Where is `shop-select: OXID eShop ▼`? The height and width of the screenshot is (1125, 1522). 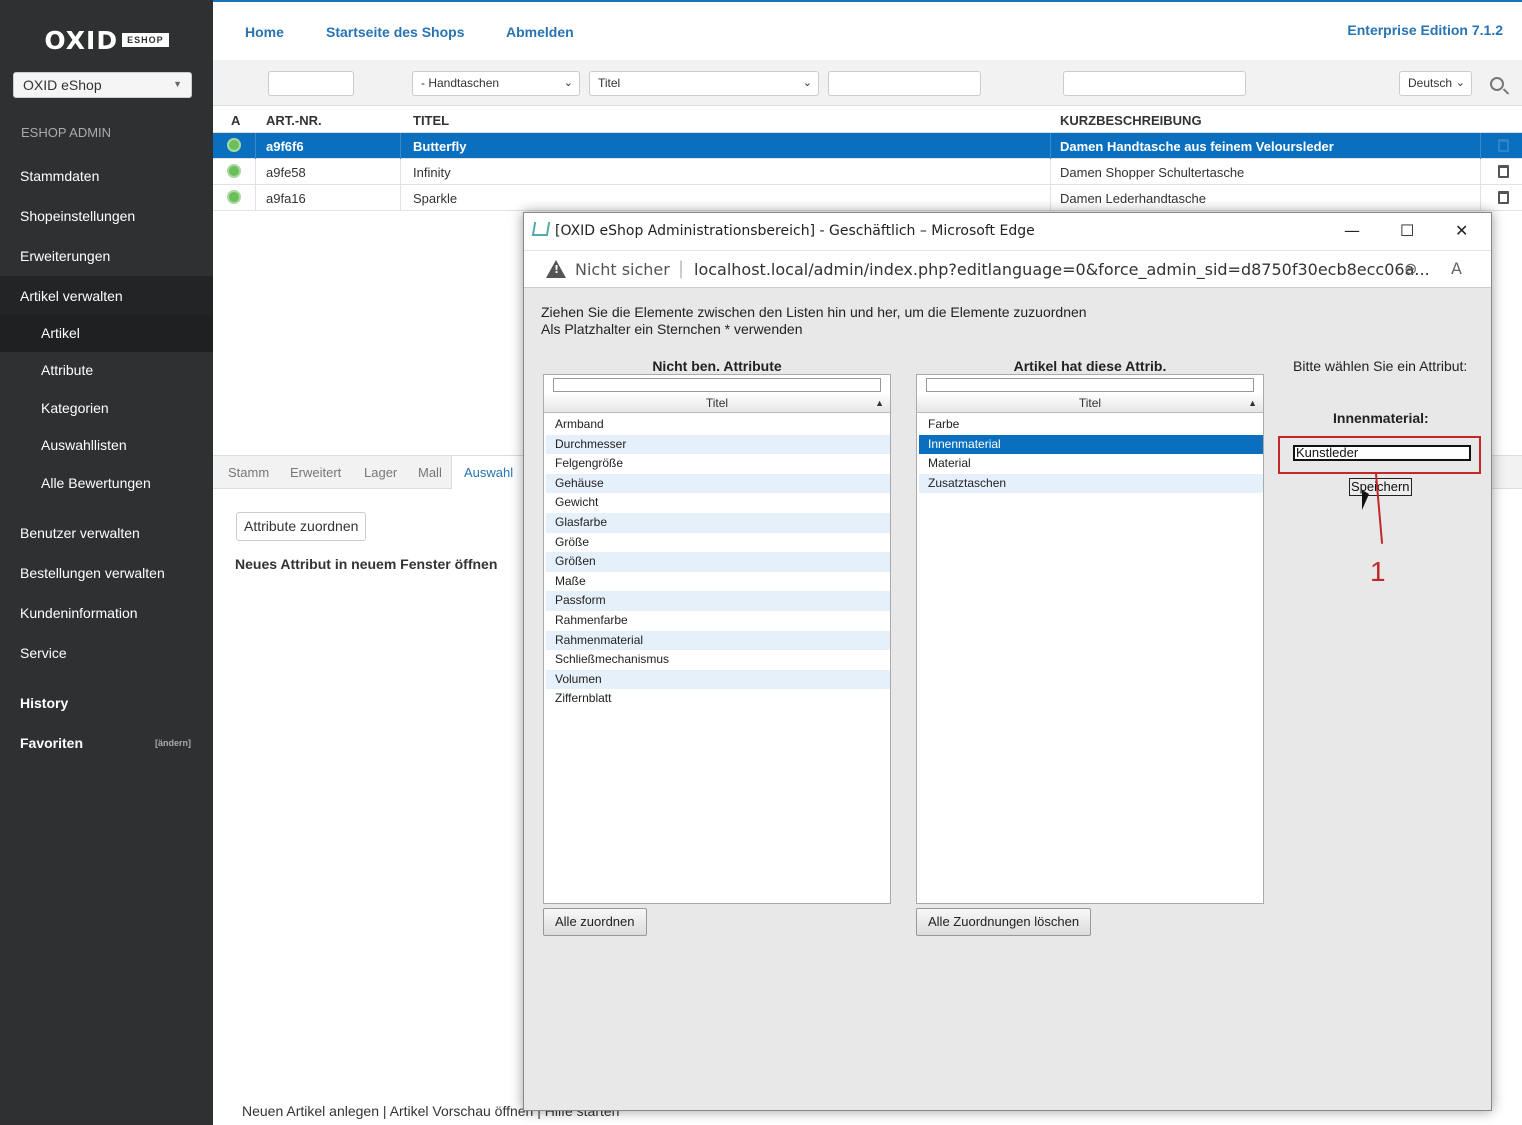
shop-select: OXID eShop ▼ is located at coordinates (102, 85).